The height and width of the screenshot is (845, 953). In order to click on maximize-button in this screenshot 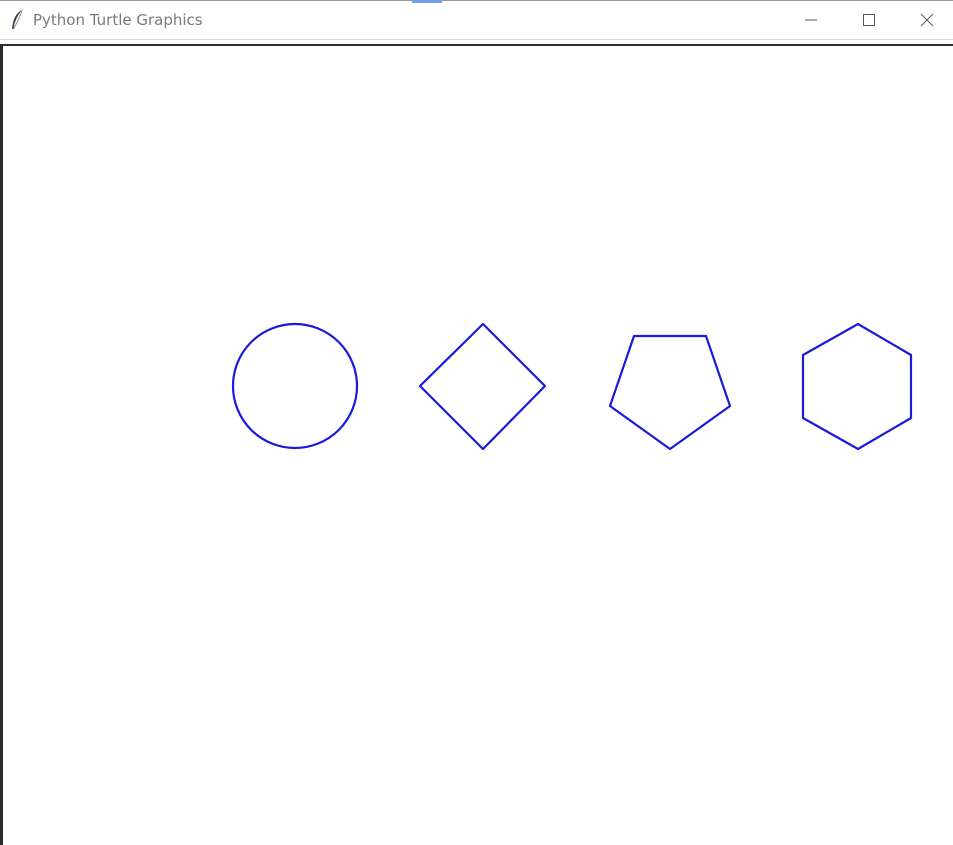, I will do `click(869, 20)`.